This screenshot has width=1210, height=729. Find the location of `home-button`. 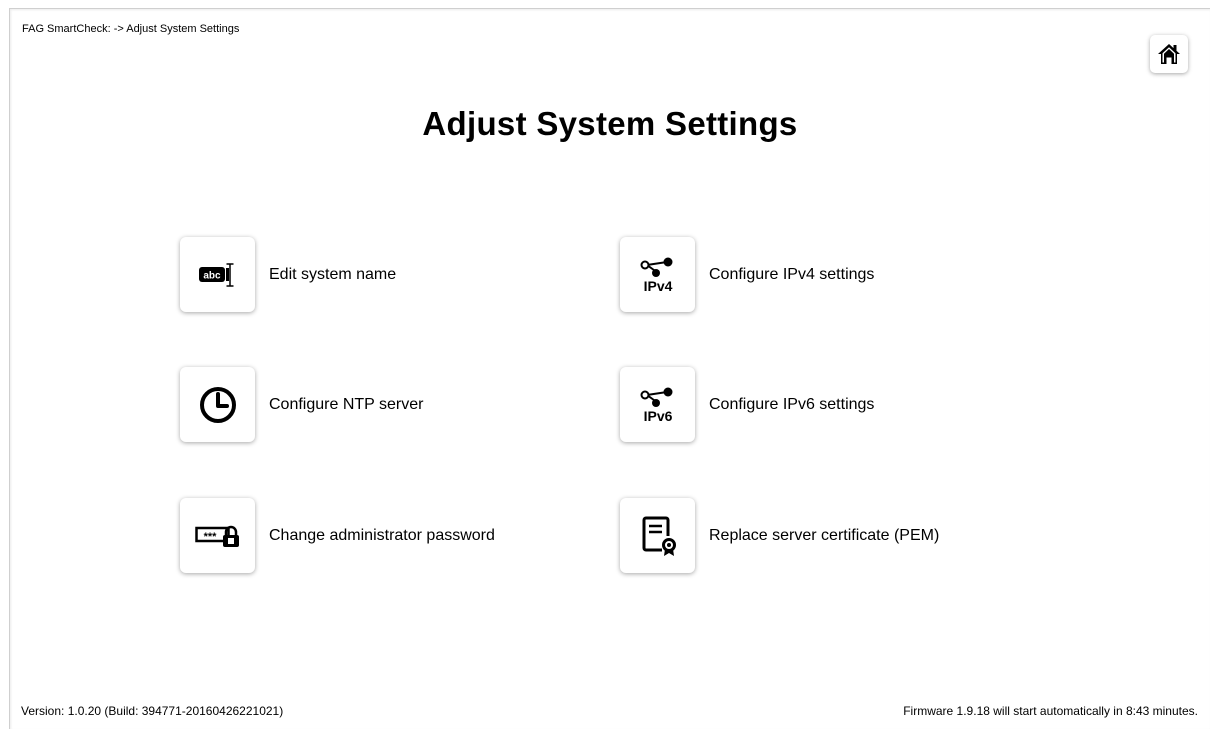

home-button is located at coordinates (1169, 54).